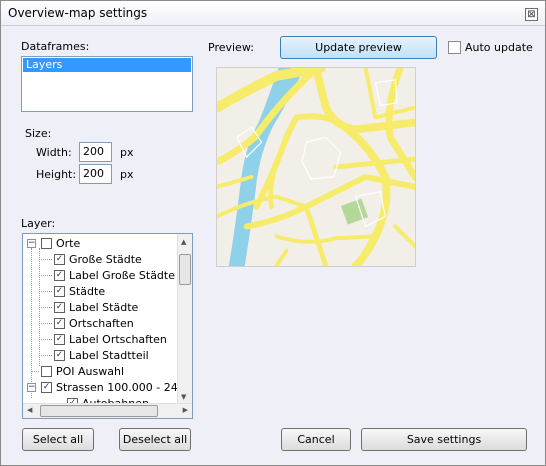  I want to click on tree-line, so click(31, 323).